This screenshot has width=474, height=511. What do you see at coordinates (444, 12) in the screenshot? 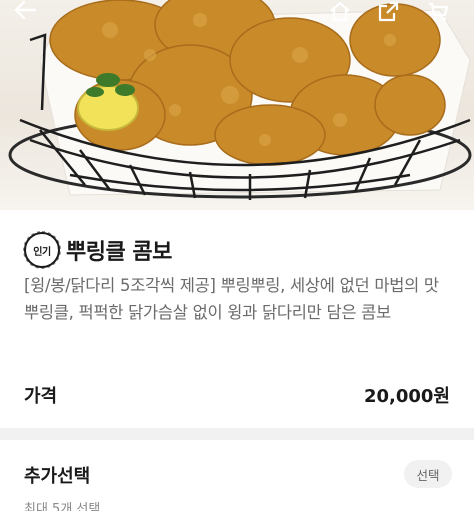
I see `cart-icon` at bounding box center [444, 12].